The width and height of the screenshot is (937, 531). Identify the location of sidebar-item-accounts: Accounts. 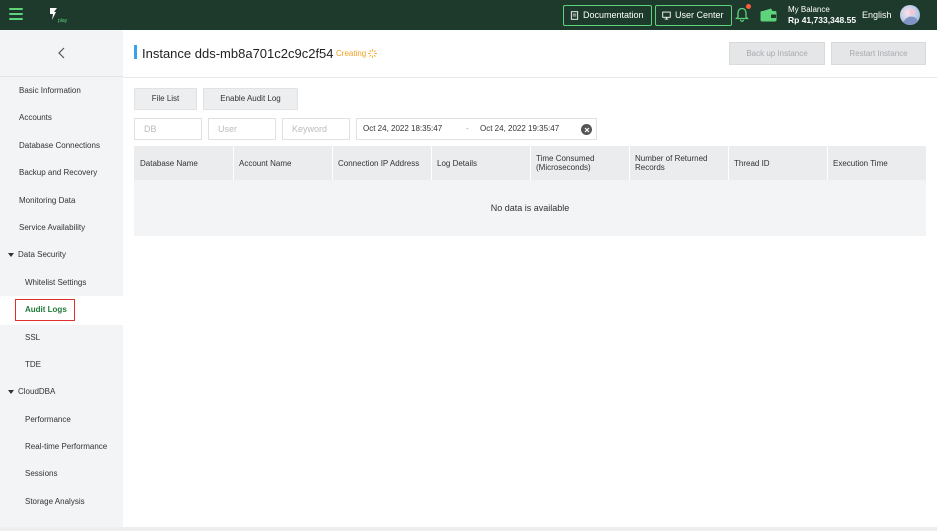
(61, 118).